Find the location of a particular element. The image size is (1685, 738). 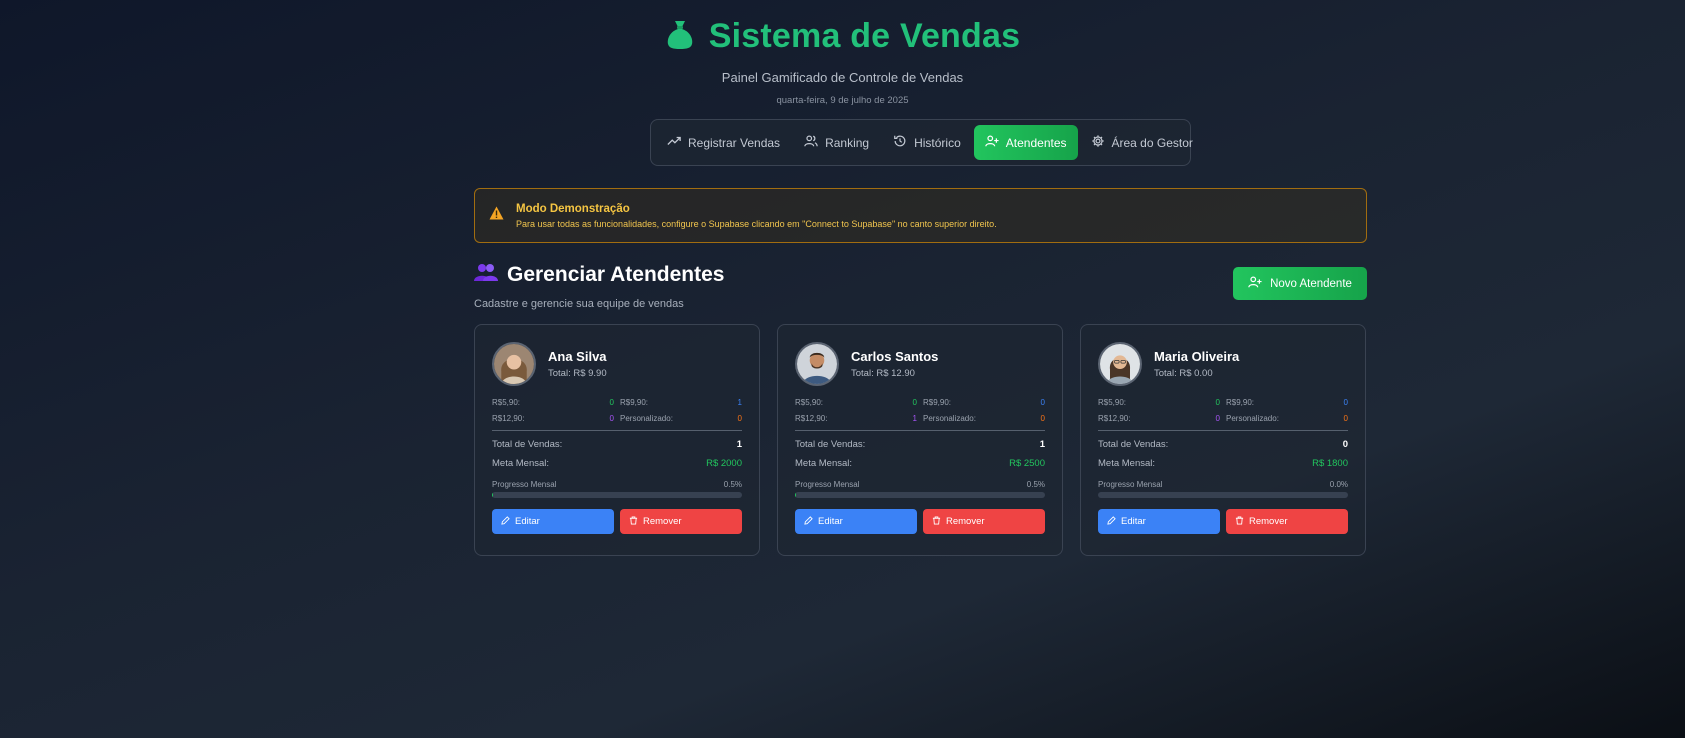

price-label: R$12,90: is located at coordinates (508, 418).